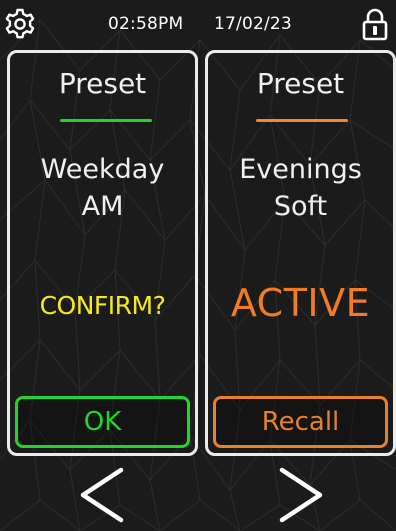  Describe the element at coordinates (102, 169) in the screenshot. I see `preset-name-line1: Weekday` at that location.